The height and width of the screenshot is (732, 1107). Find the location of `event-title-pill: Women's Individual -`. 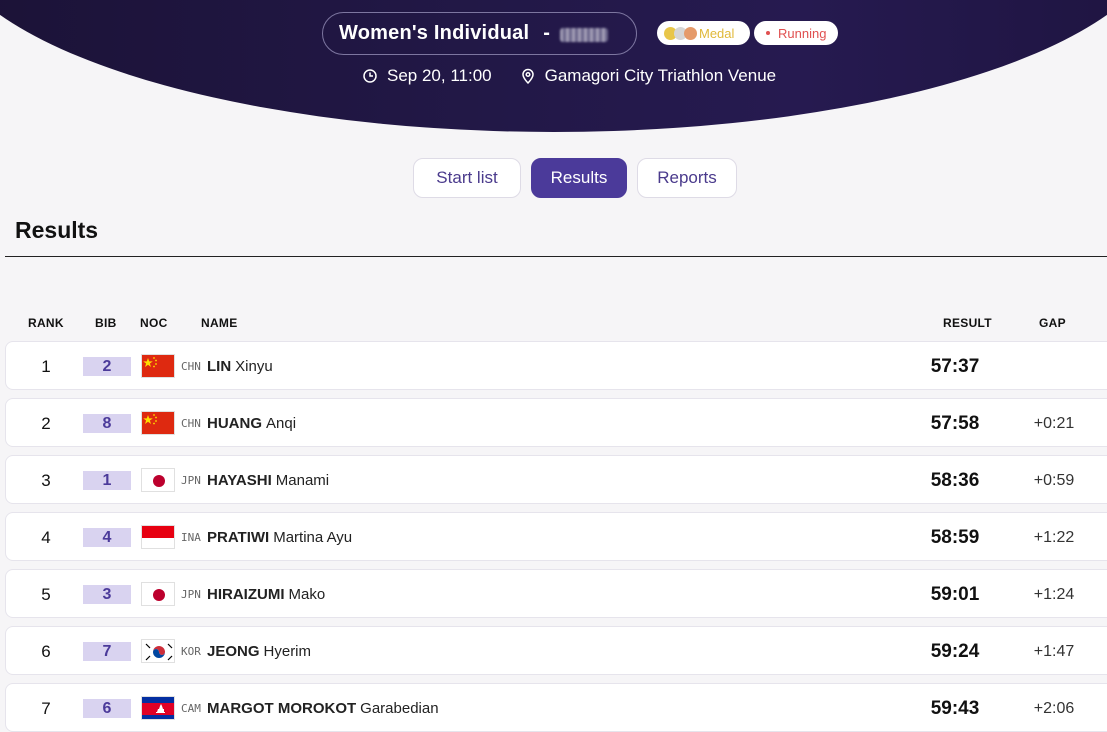

event-title-pill: Women's Individual - is located at coordinates (479, 33).